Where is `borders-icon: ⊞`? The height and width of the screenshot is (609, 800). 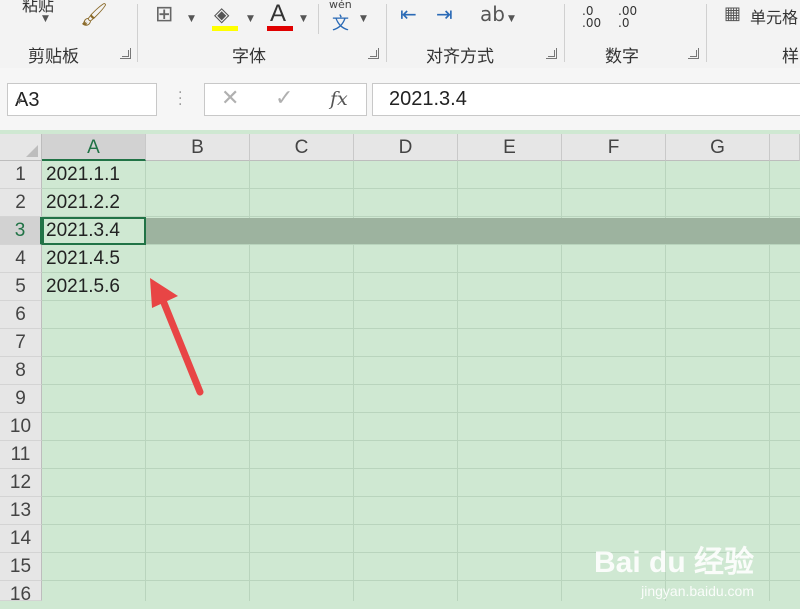
borders-icon: ⊞ is located at coordinates (164, 14).